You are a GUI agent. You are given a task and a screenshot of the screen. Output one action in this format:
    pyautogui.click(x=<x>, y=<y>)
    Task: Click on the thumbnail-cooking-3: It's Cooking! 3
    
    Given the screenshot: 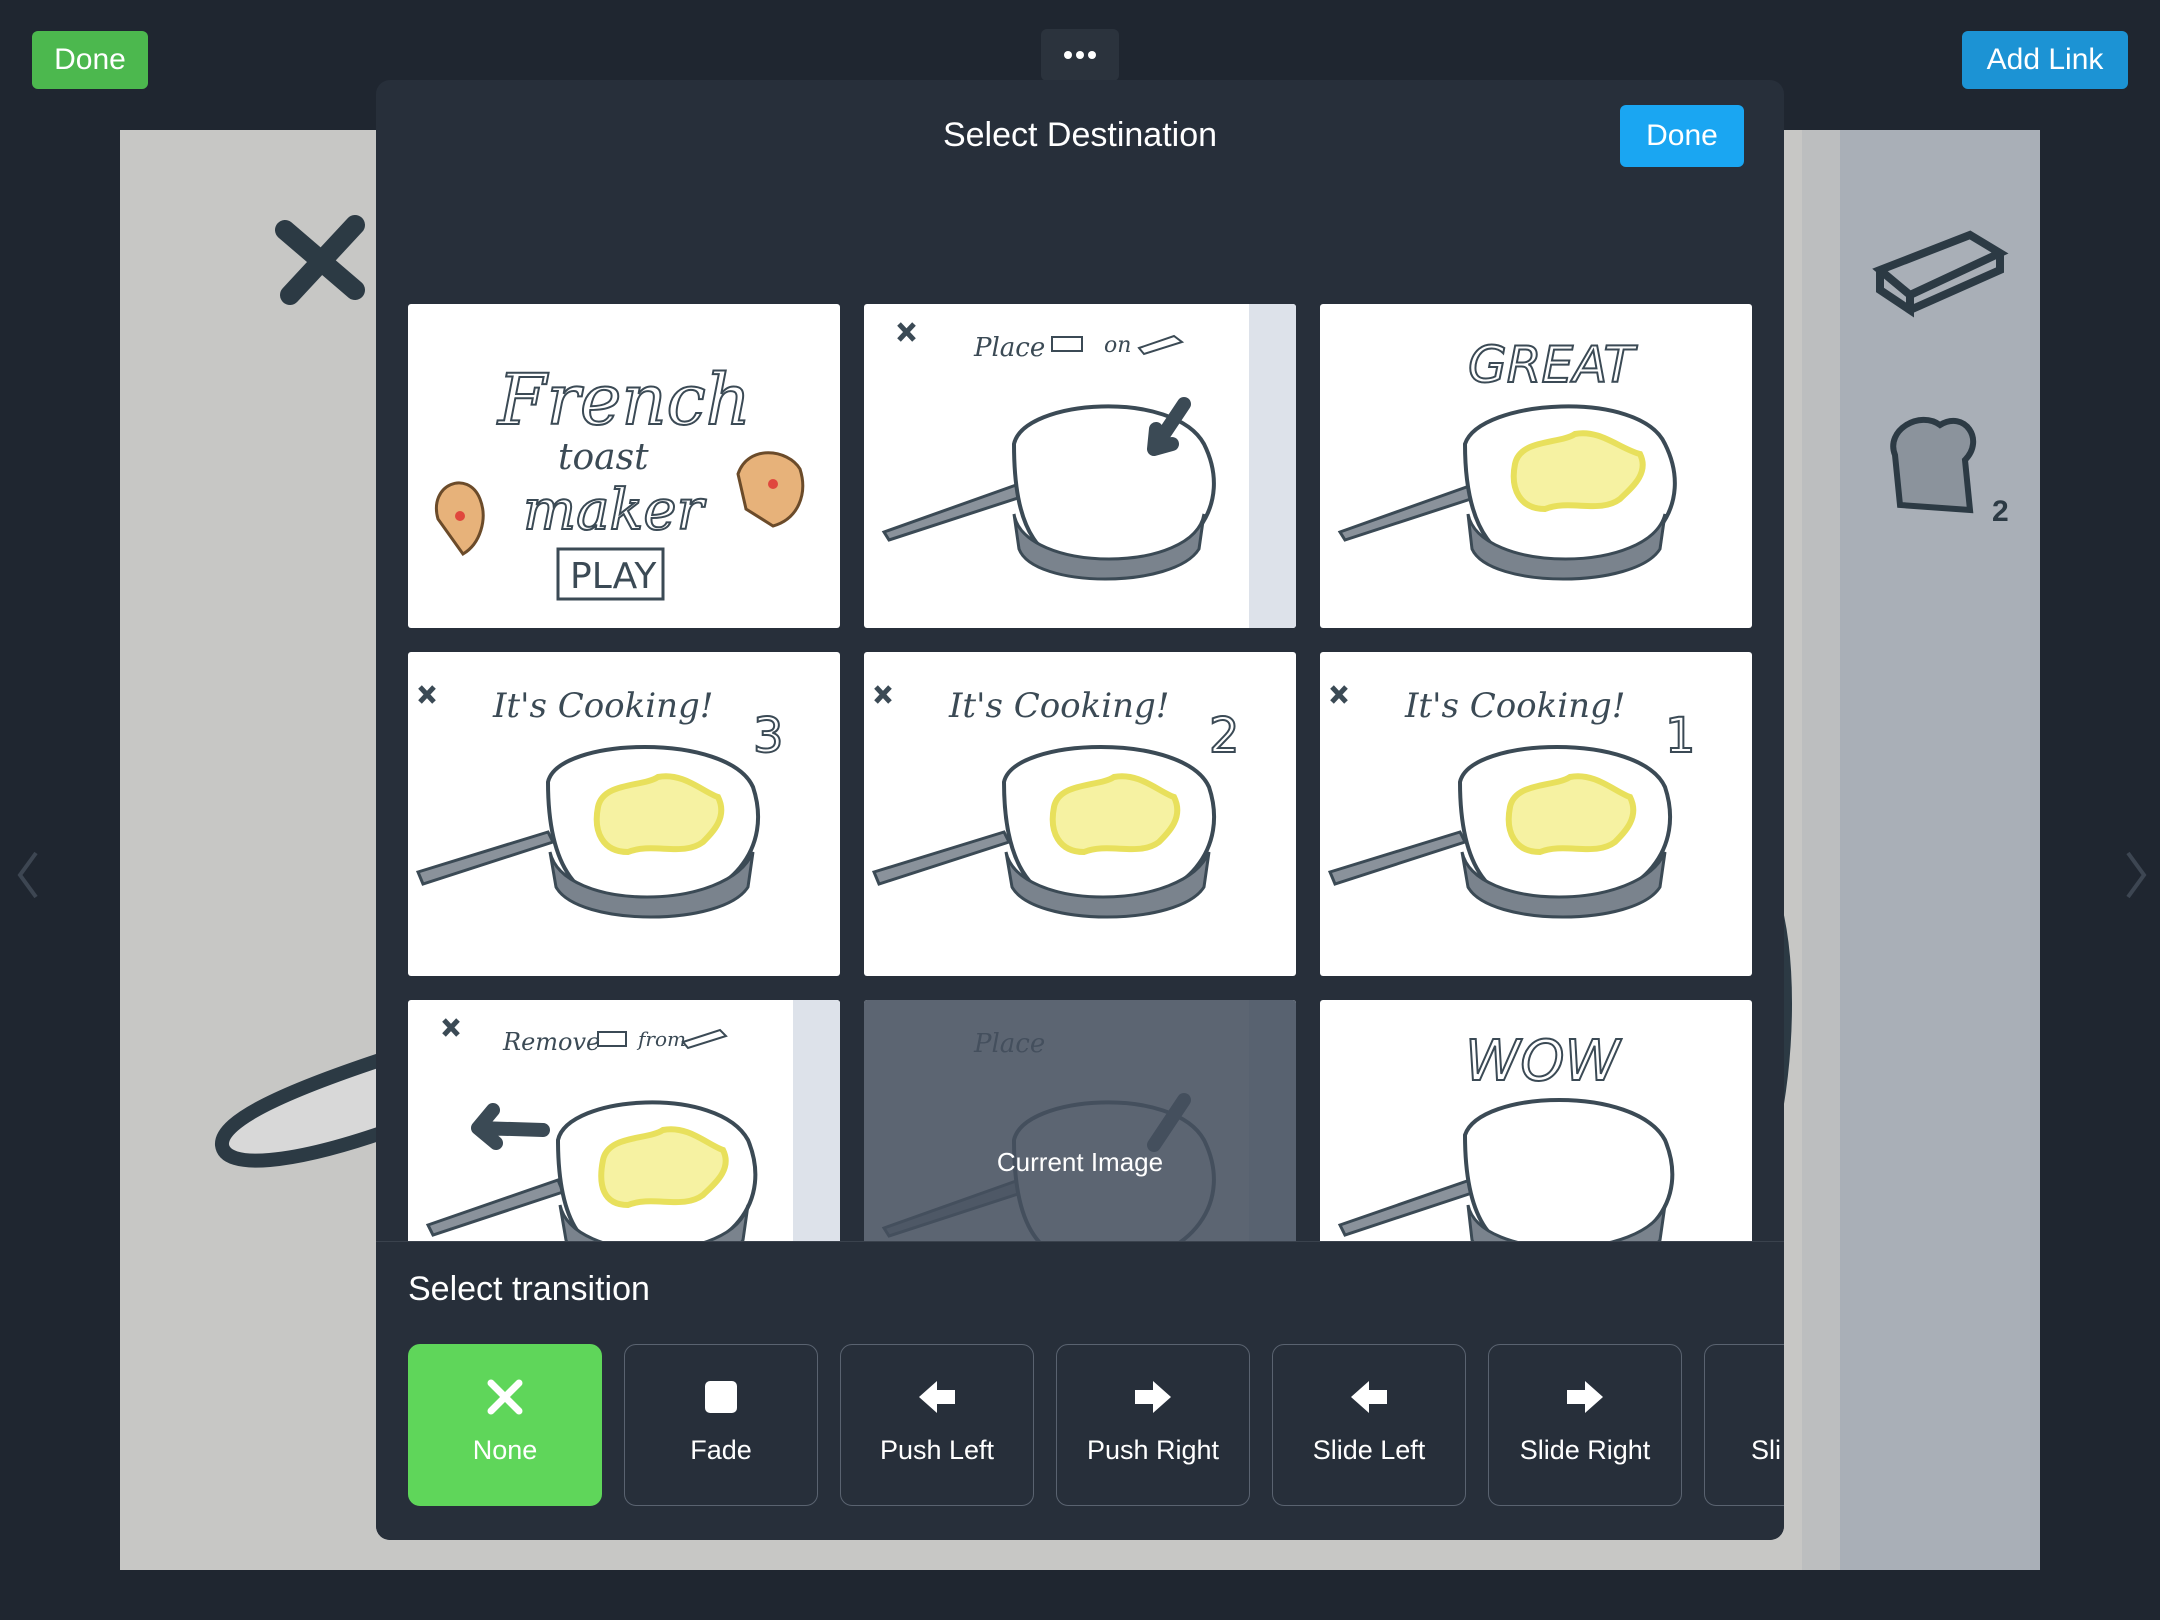 What is the action you would take?
    pyautogui.click(x=624, y=814)
    